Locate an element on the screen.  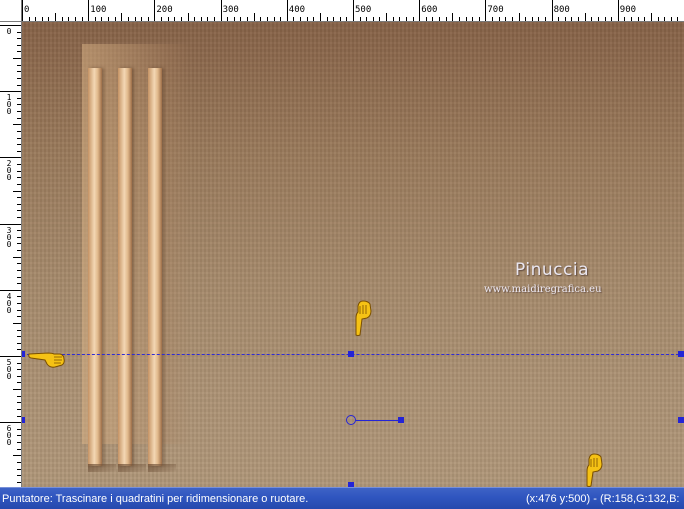
top-ruler: 0 100 200 300 400 500 600 700 800 900 is located at coordinates (342, 11).